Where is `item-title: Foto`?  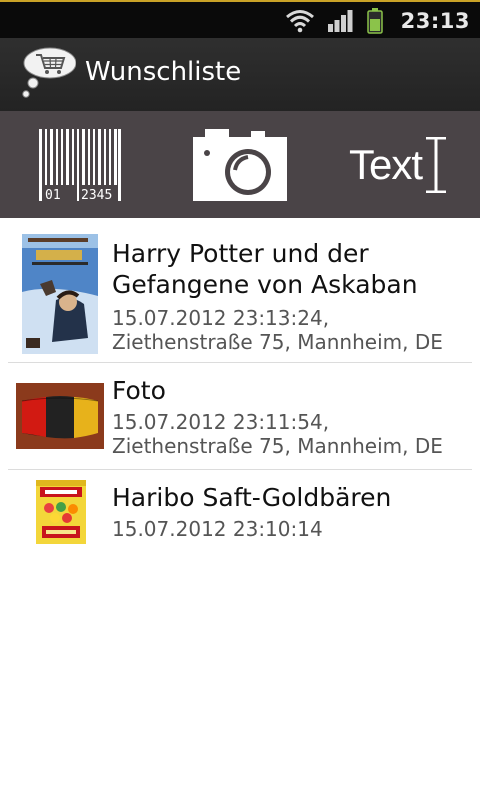
item-title: Foto is located at coordinates (139, 390).